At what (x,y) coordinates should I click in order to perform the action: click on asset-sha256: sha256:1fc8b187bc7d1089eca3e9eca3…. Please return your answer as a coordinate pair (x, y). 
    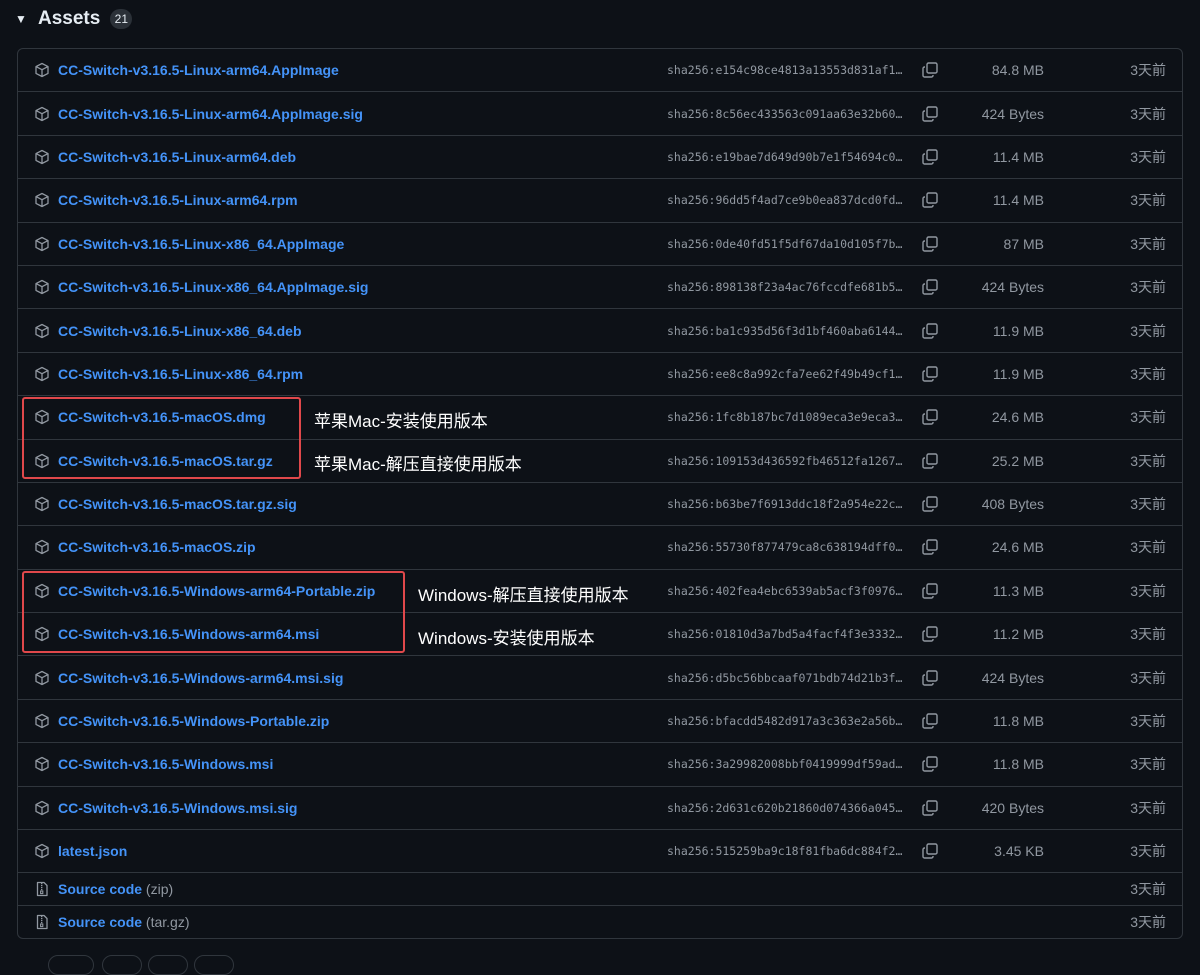
    Looking at the image, I should click on (785, 417).